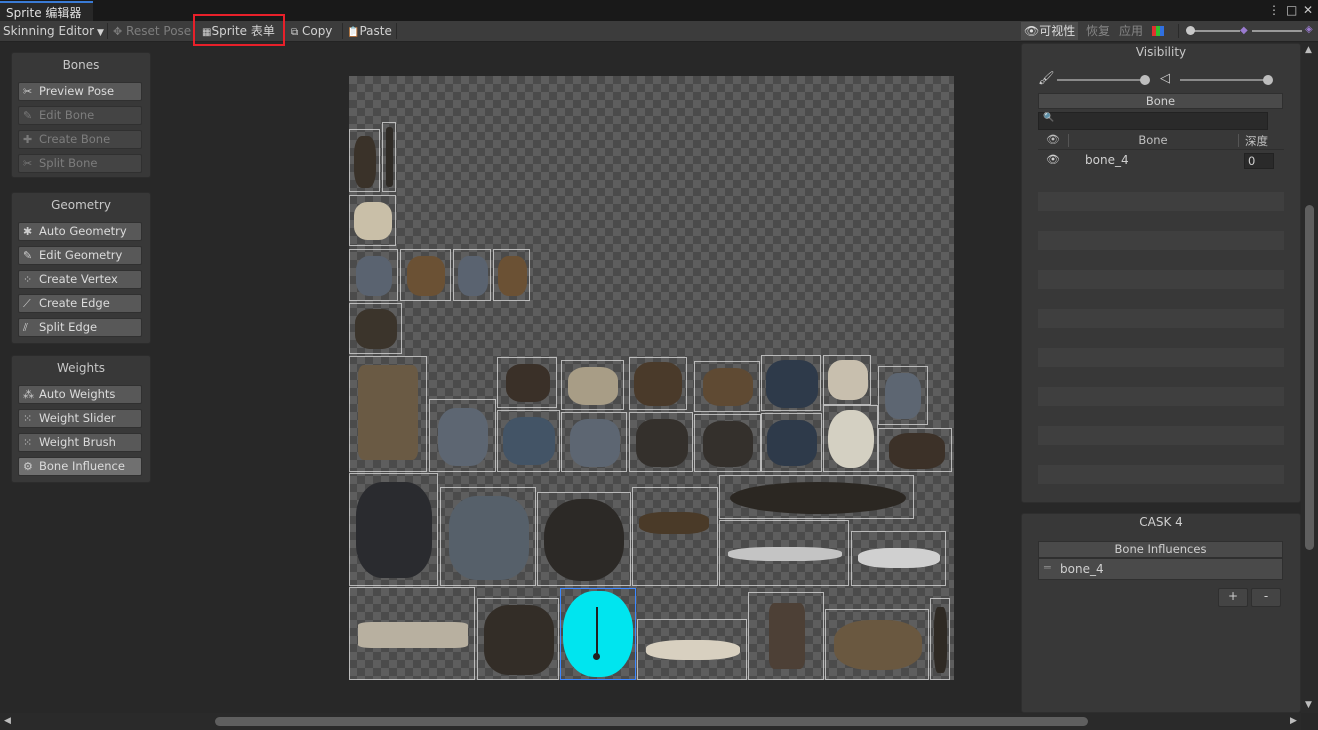 The image size is (1318, 730). I want to click on split-edge-button: ⫽ Split Edge, so click(80, 327).